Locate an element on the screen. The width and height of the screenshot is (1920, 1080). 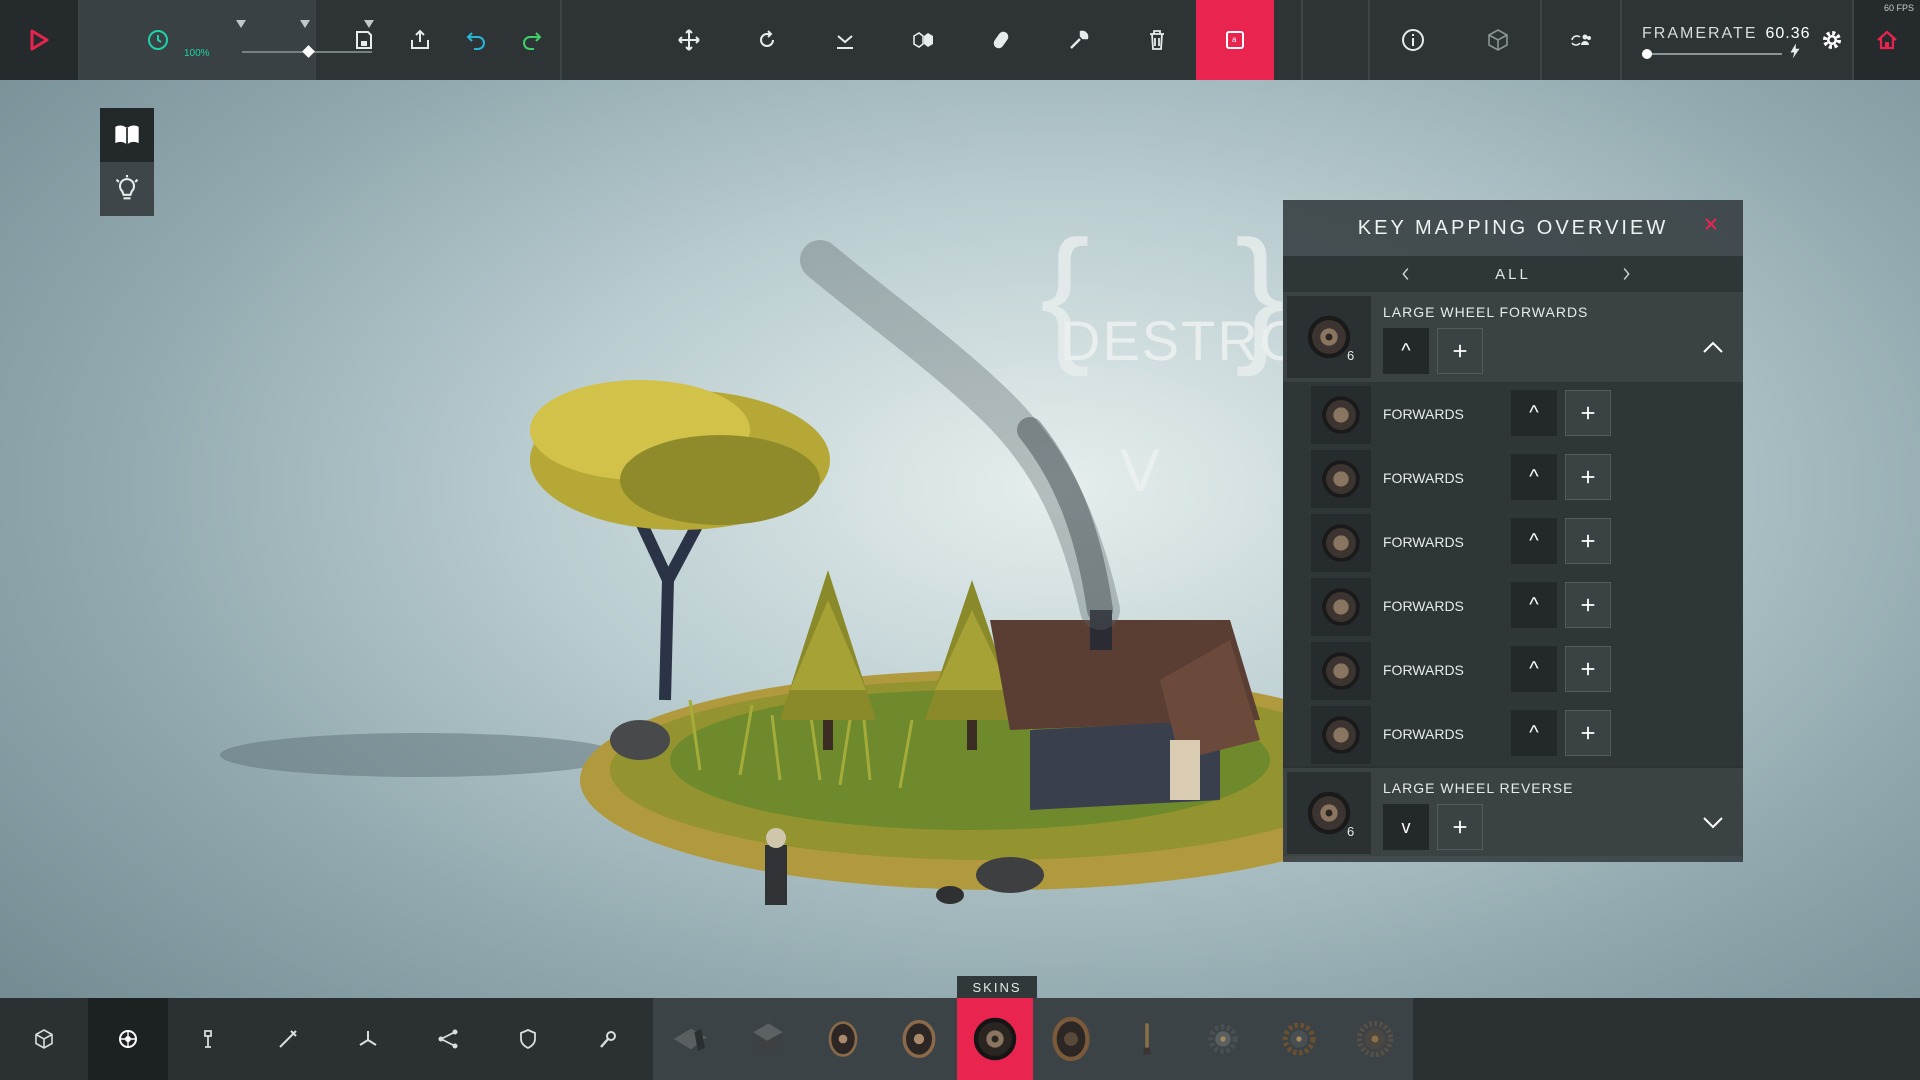
tools-section: a is located at coordinates (932, 40).